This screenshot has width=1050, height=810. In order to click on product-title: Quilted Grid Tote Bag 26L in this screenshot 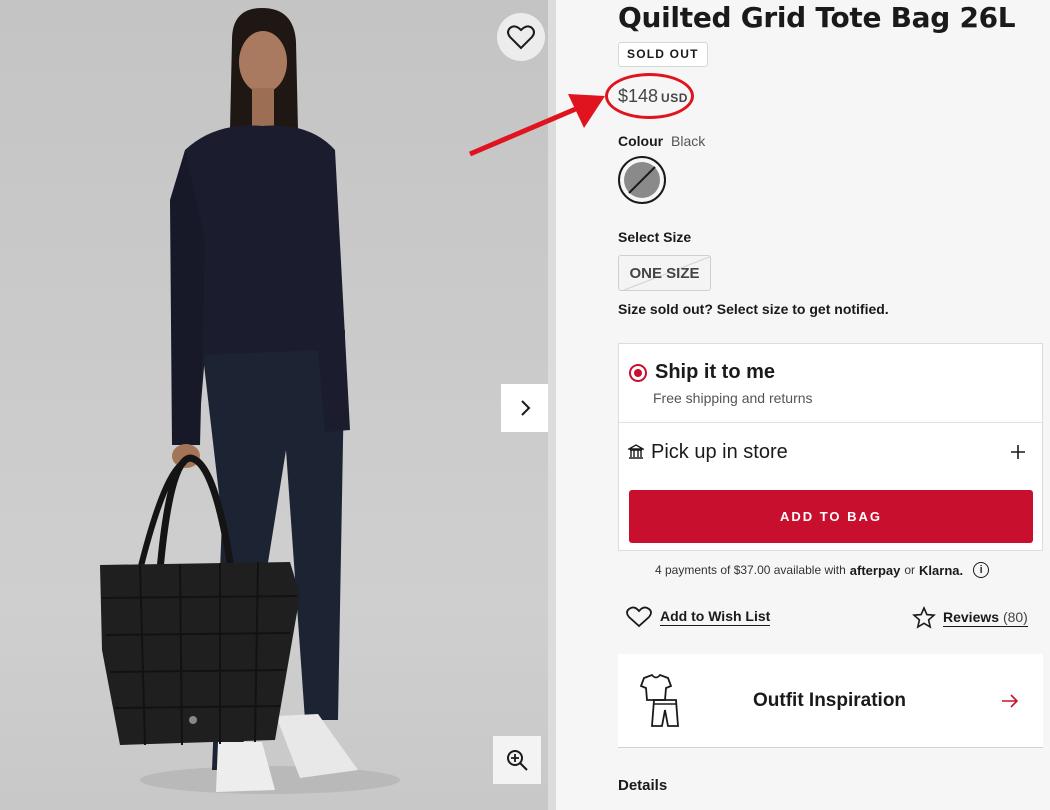, I will do `click(817, 17)`.